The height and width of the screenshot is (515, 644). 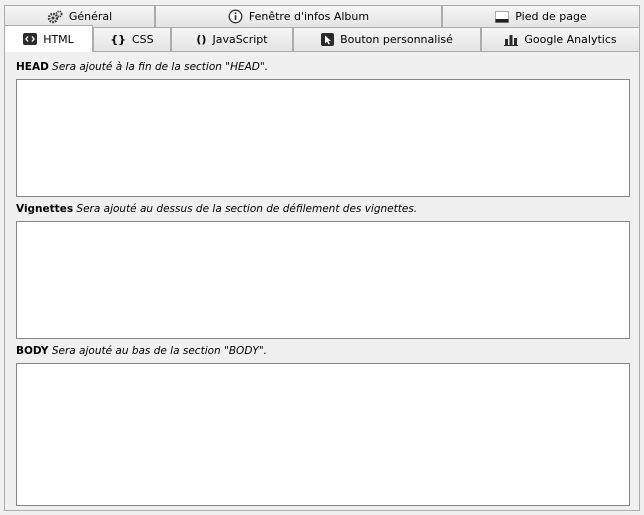 I want to click on thumbnails-title: Vignettes, so click(x=45, y=209).